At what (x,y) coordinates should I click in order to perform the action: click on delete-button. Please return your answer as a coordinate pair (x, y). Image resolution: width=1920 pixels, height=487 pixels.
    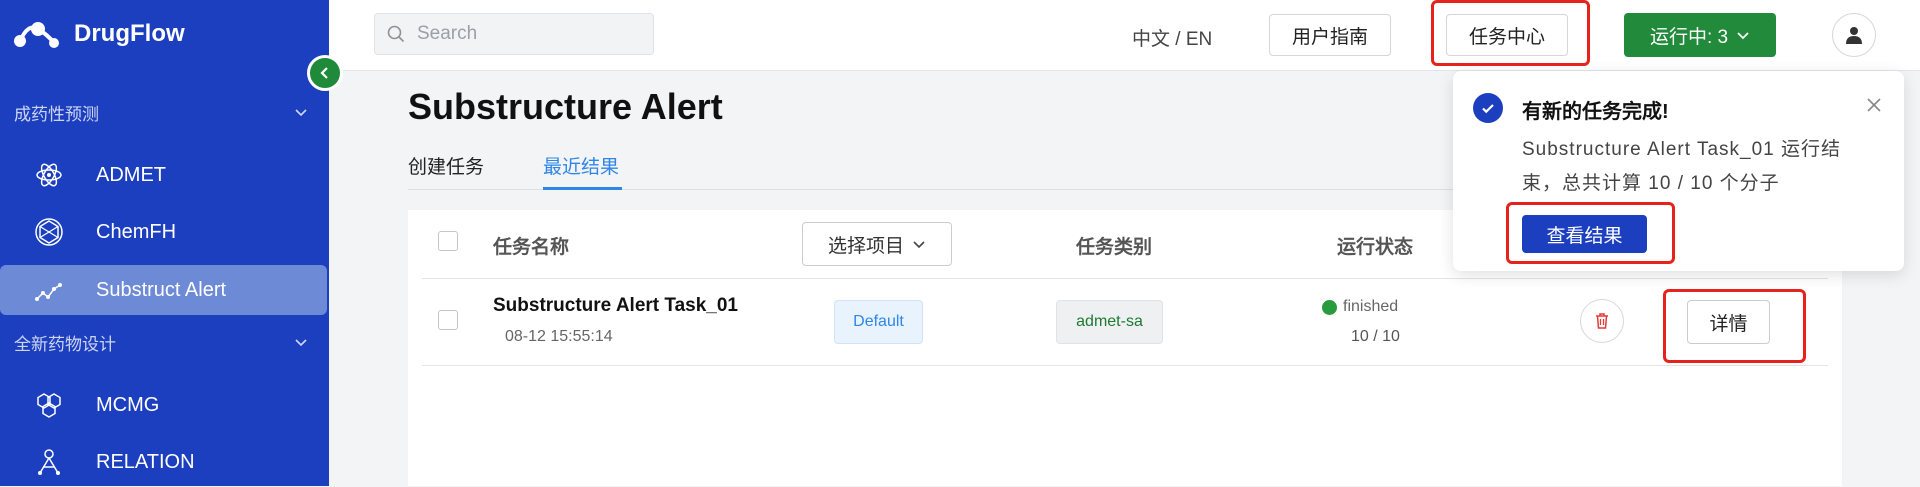
    Looking at the image, I should click on (1602, 321).